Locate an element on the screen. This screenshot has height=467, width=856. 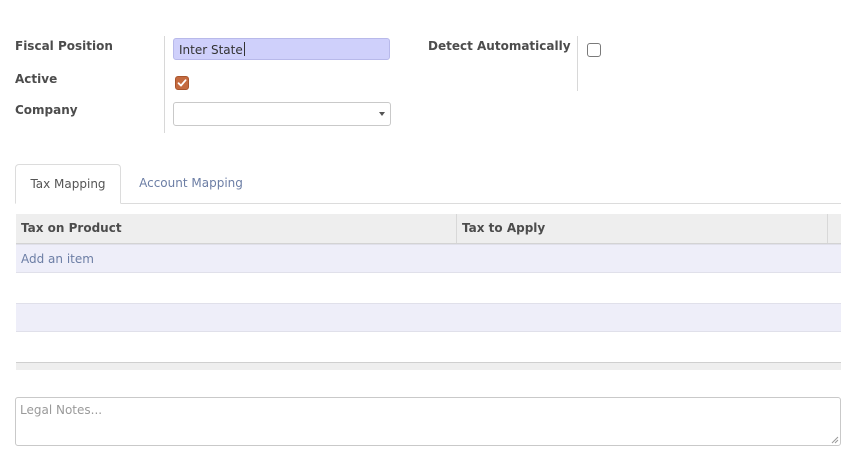
text-cursor is located at coordinates (244, 49).